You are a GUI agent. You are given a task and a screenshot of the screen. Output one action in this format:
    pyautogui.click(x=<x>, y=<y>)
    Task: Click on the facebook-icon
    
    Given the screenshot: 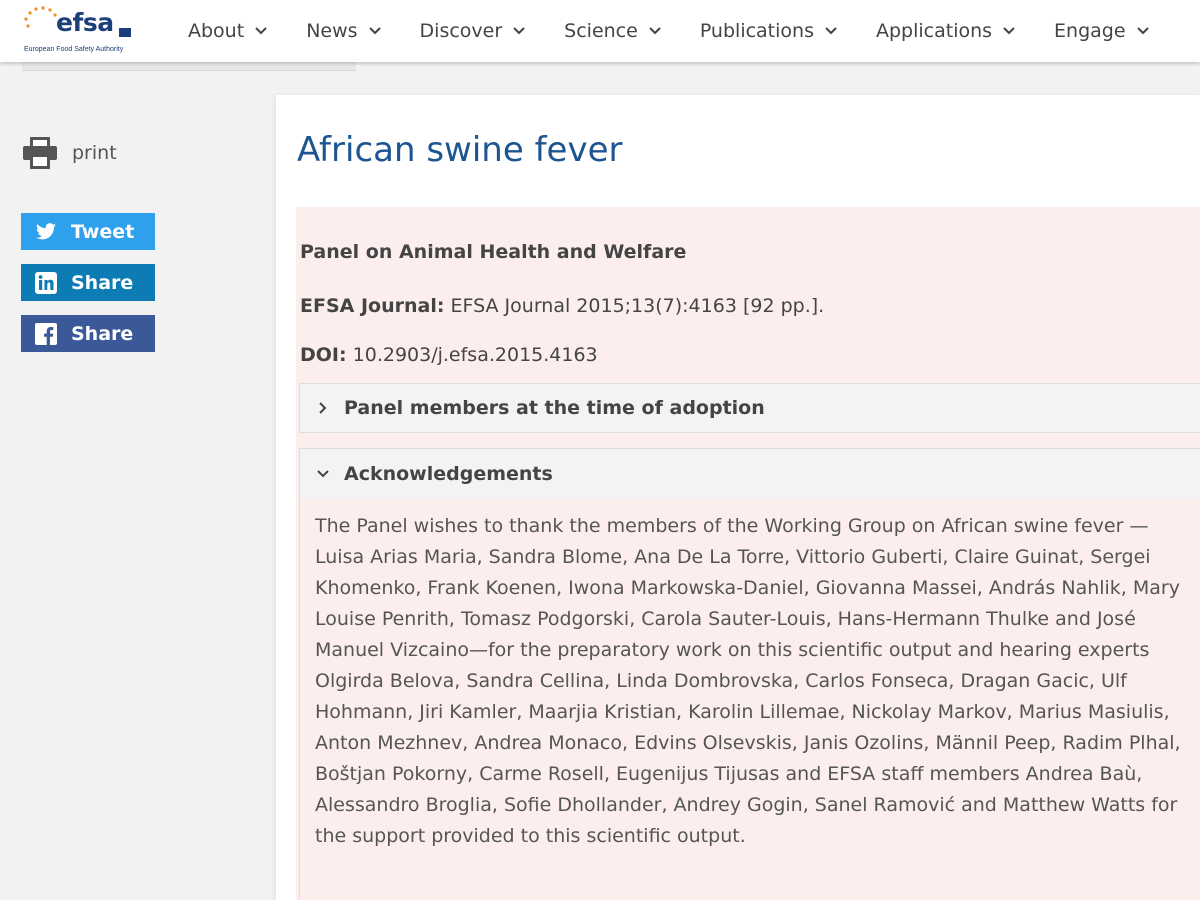 What is the action you would take?
    pyautogui.click(x=46, y=333)
    